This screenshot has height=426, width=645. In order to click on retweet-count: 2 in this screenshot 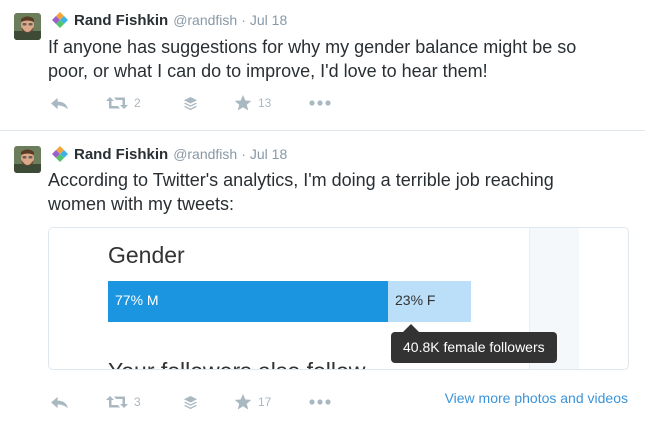, I will do `click(137, 103)`.